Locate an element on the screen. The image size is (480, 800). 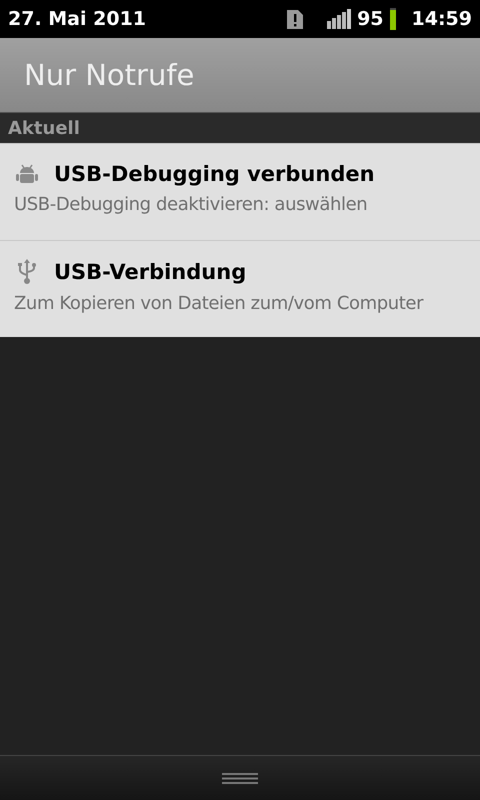
sd-card-alert-icon is located at coordinates (295, 19).